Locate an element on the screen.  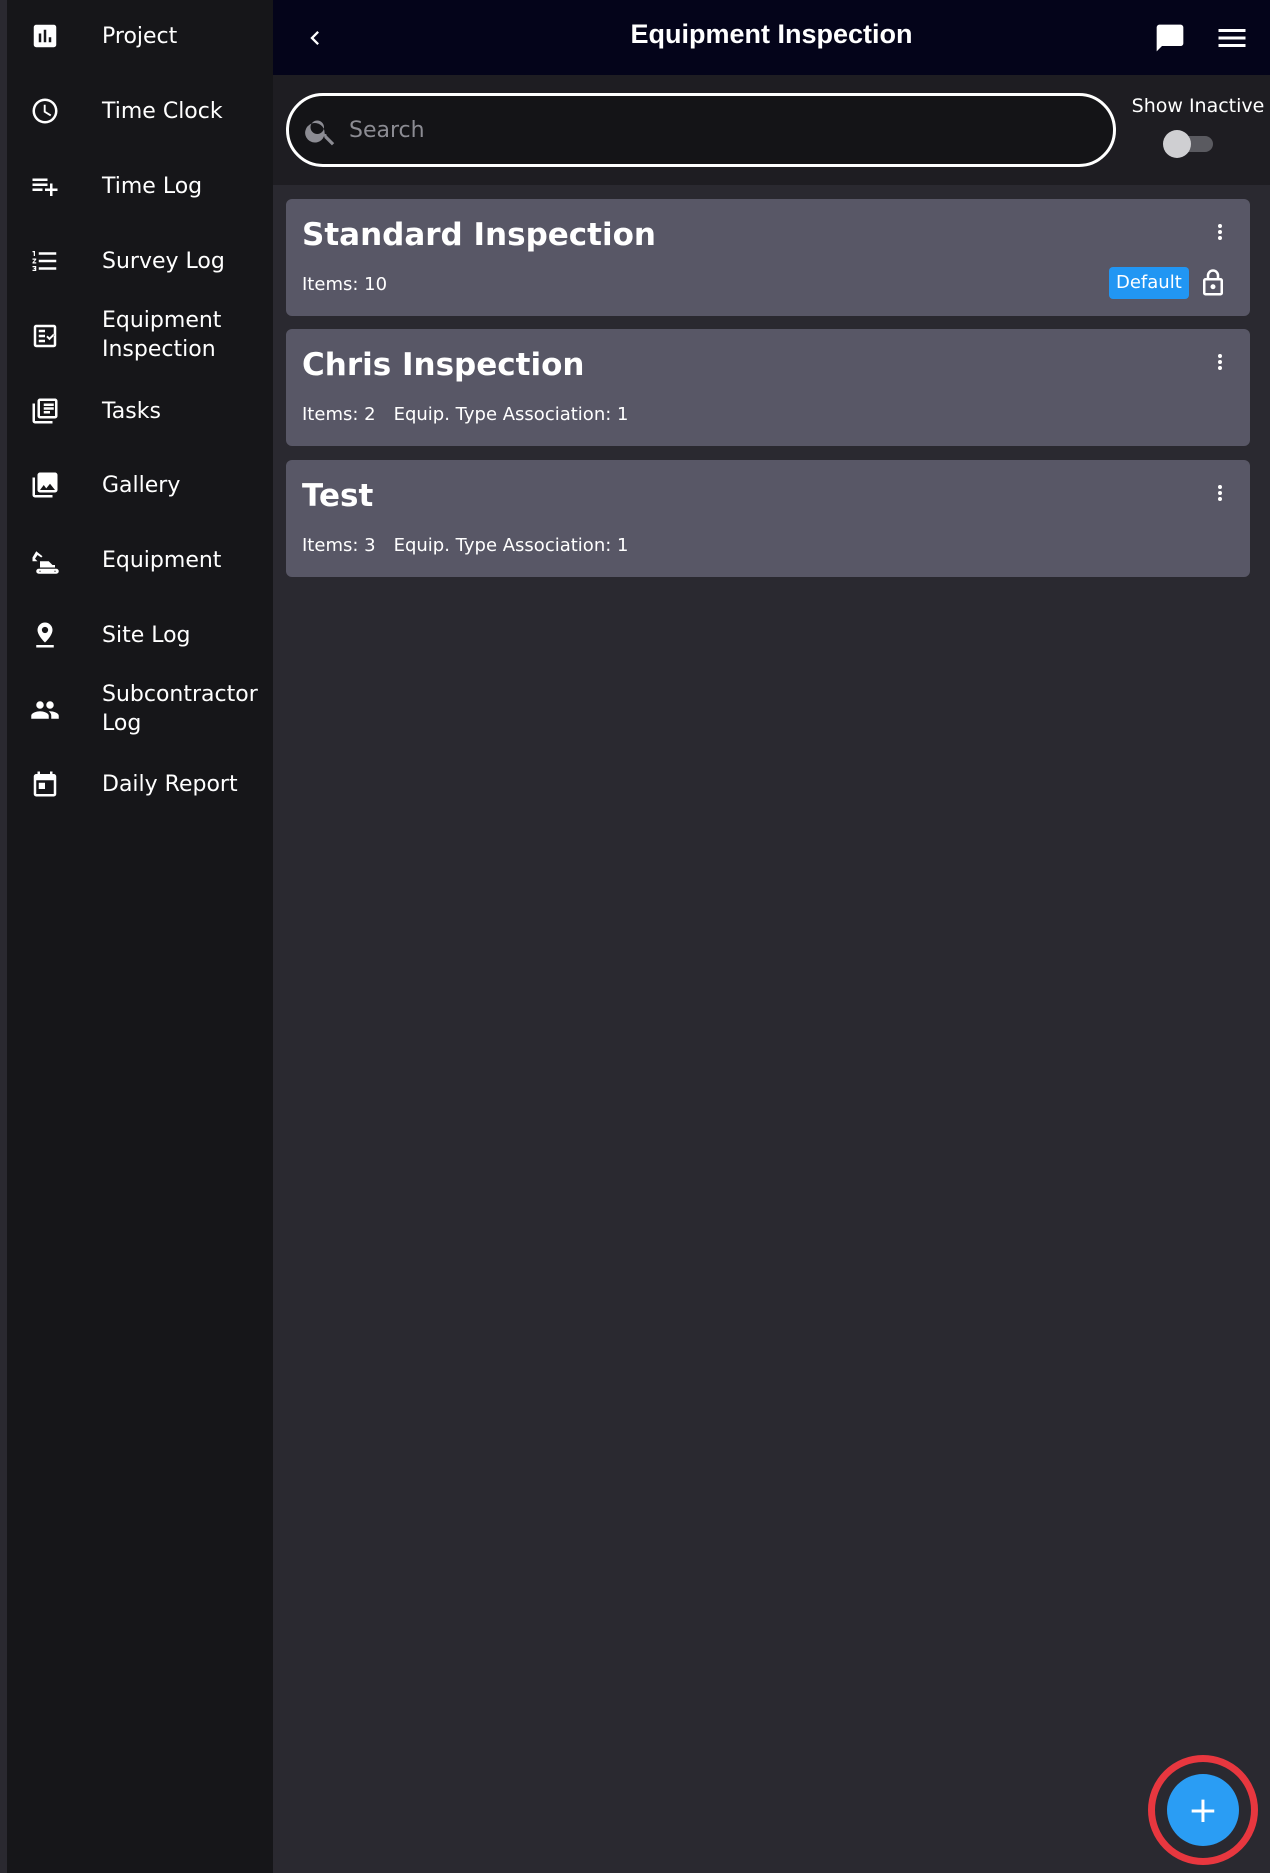
card-meta: Items: 3 Equip. Type Association: 1 is located at coordinates (474, 545).